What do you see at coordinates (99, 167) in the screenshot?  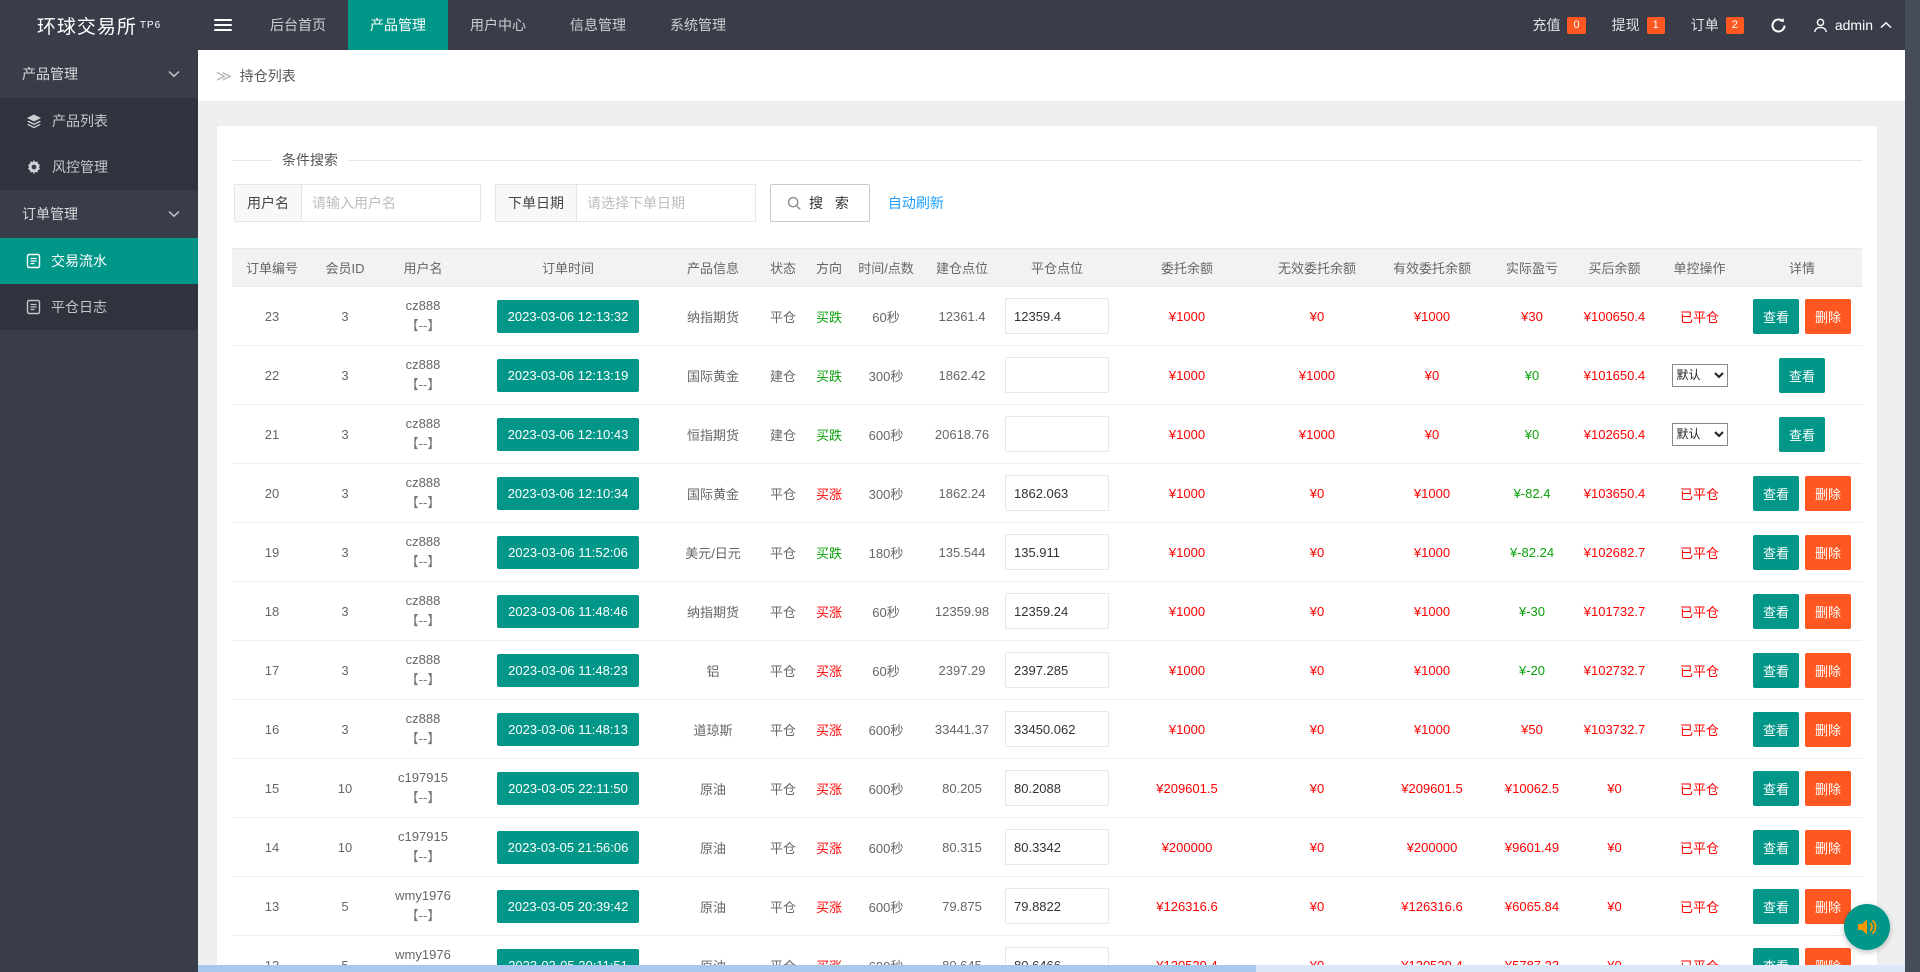 I see `sidebar-item-风控管理: 风控管理` at bounding box center [99, 167].